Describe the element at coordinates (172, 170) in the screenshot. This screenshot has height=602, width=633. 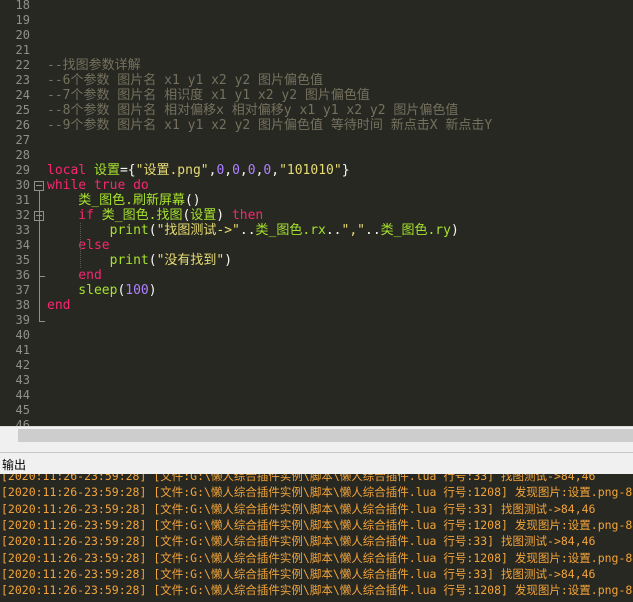
I see `code-token: "设置.png"` at that location.